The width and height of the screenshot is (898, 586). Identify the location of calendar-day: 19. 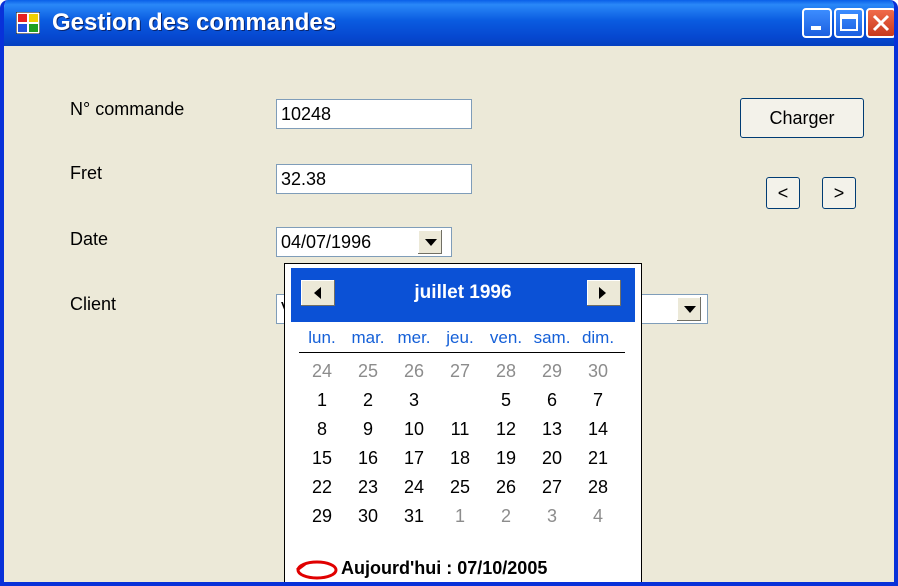
(506, 458).